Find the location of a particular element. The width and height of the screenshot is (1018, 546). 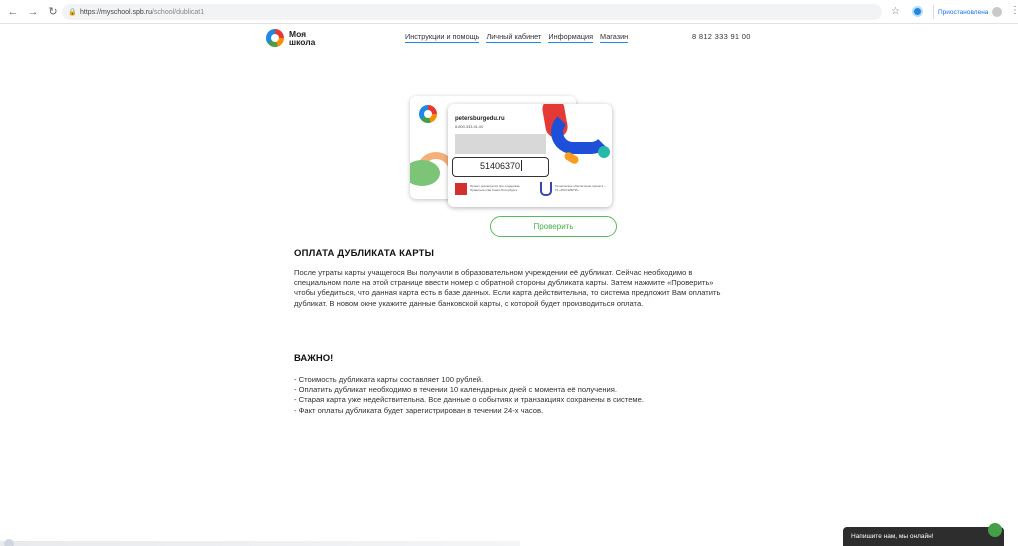

emblem-icon is located at coordinates (546, 189).